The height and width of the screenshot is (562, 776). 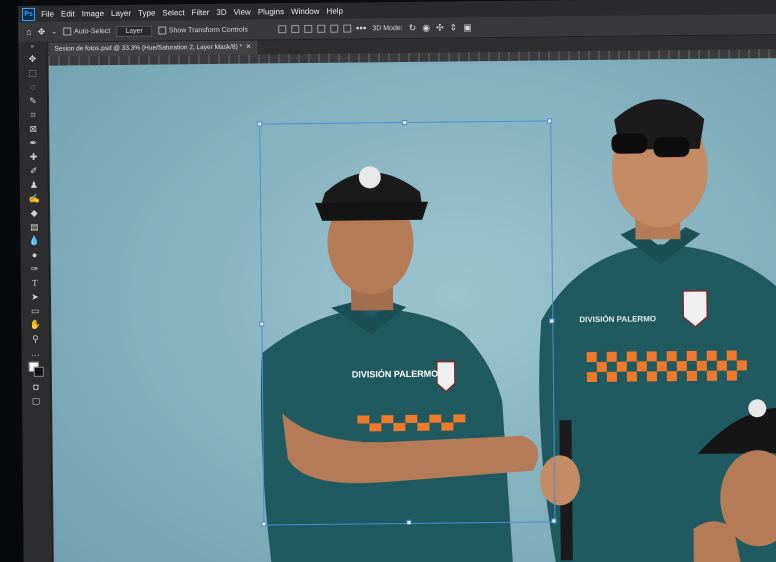 What do you see at coordinates (33, 143) in the screenshot?
I see `eyedropper-icon: ✒` at bounding box center [33, 143].